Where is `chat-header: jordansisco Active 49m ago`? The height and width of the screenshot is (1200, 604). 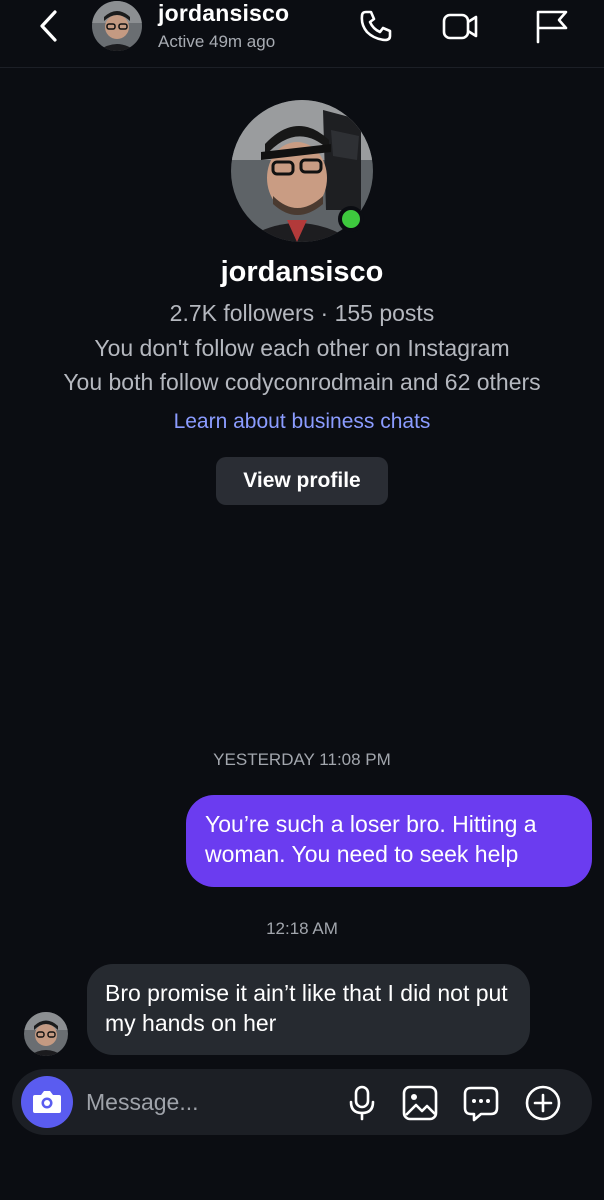 chat-header: jordansisco Active 49m ago is located at coordinates (302, 34).